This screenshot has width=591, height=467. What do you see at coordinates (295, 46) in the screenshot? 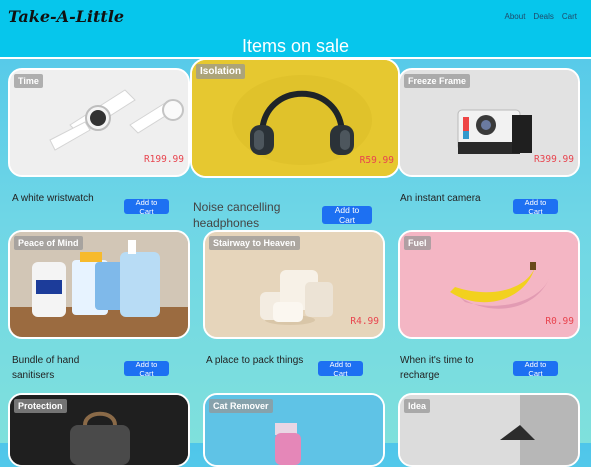
I see `page-title: Items on sale` at bounding box center [295, 46].